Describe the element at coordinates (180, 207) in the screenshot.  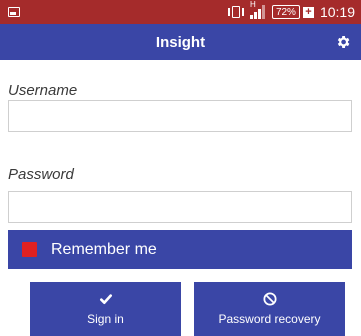
I see `password-input` at that location.